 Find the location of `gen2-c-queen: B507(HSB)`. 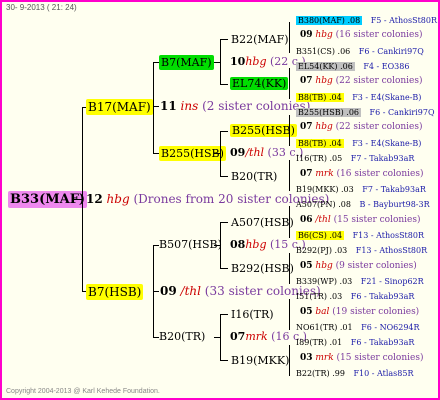

gen2-c-queen: B507(HSB) is located at coordinates (190, 244).